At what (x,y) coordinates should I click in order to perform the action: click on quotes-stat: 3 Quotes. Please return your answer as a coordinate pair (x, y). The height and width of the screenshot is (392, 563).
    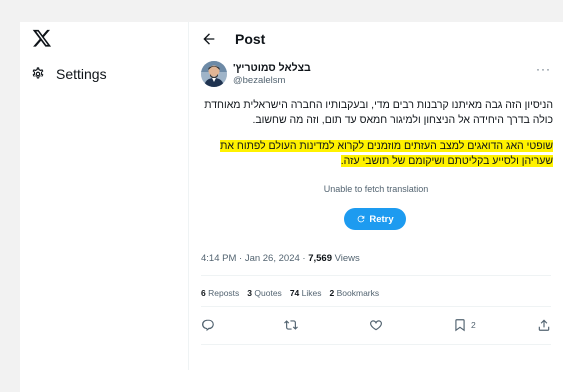
    Looking at the image, I should click on (264, 293).